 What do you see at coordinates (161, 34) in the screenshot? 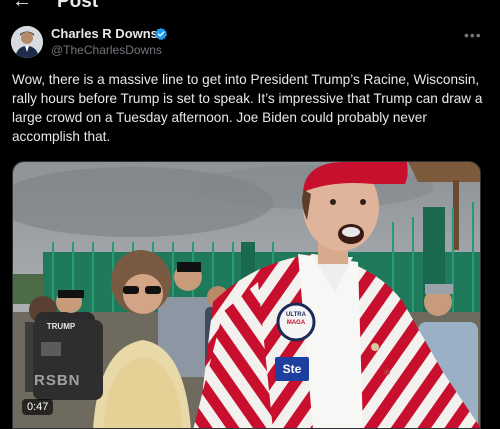
I see `verified-badge-icon` at bounding box center [161, 34].